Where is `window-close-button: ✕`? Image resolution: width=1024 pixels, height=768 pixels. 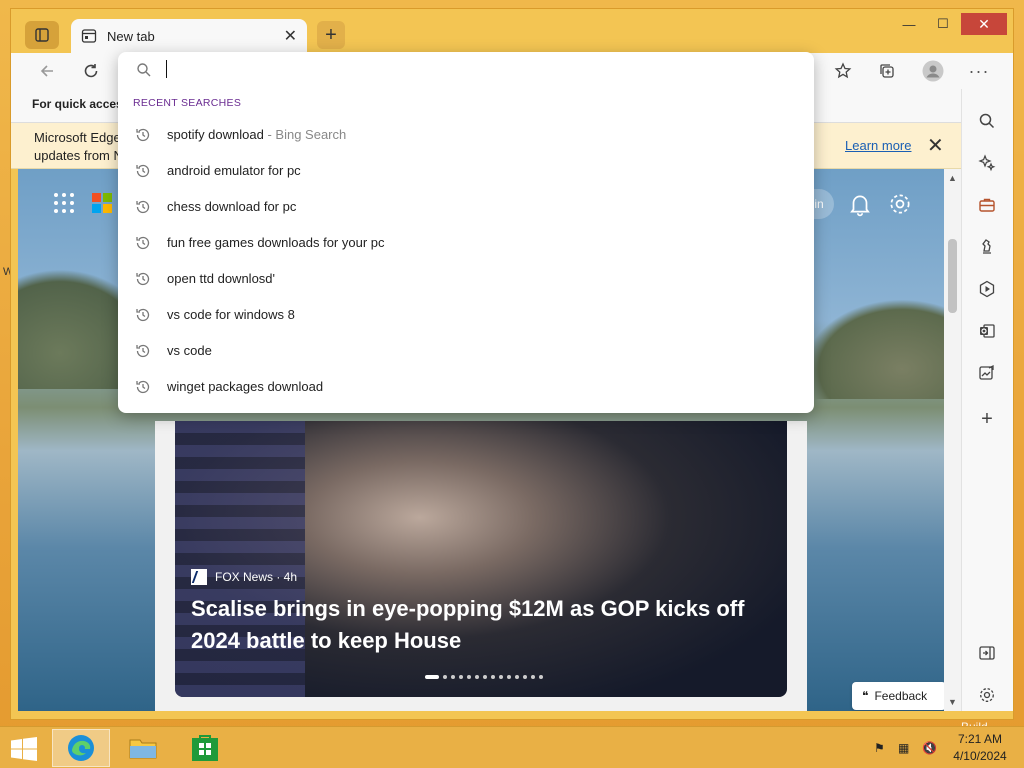 window-close-button: ✕ is located at coordinates (984, 24).